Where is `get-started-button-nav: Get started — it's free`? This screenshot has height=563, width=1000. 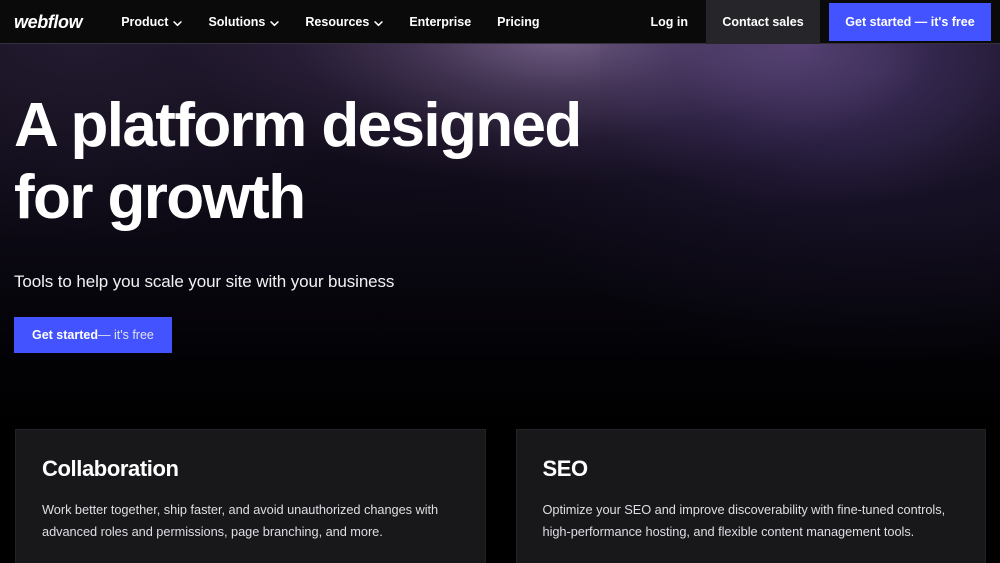 get-started-button-nav: Get started — it's free is located at coordinates (910, 22).